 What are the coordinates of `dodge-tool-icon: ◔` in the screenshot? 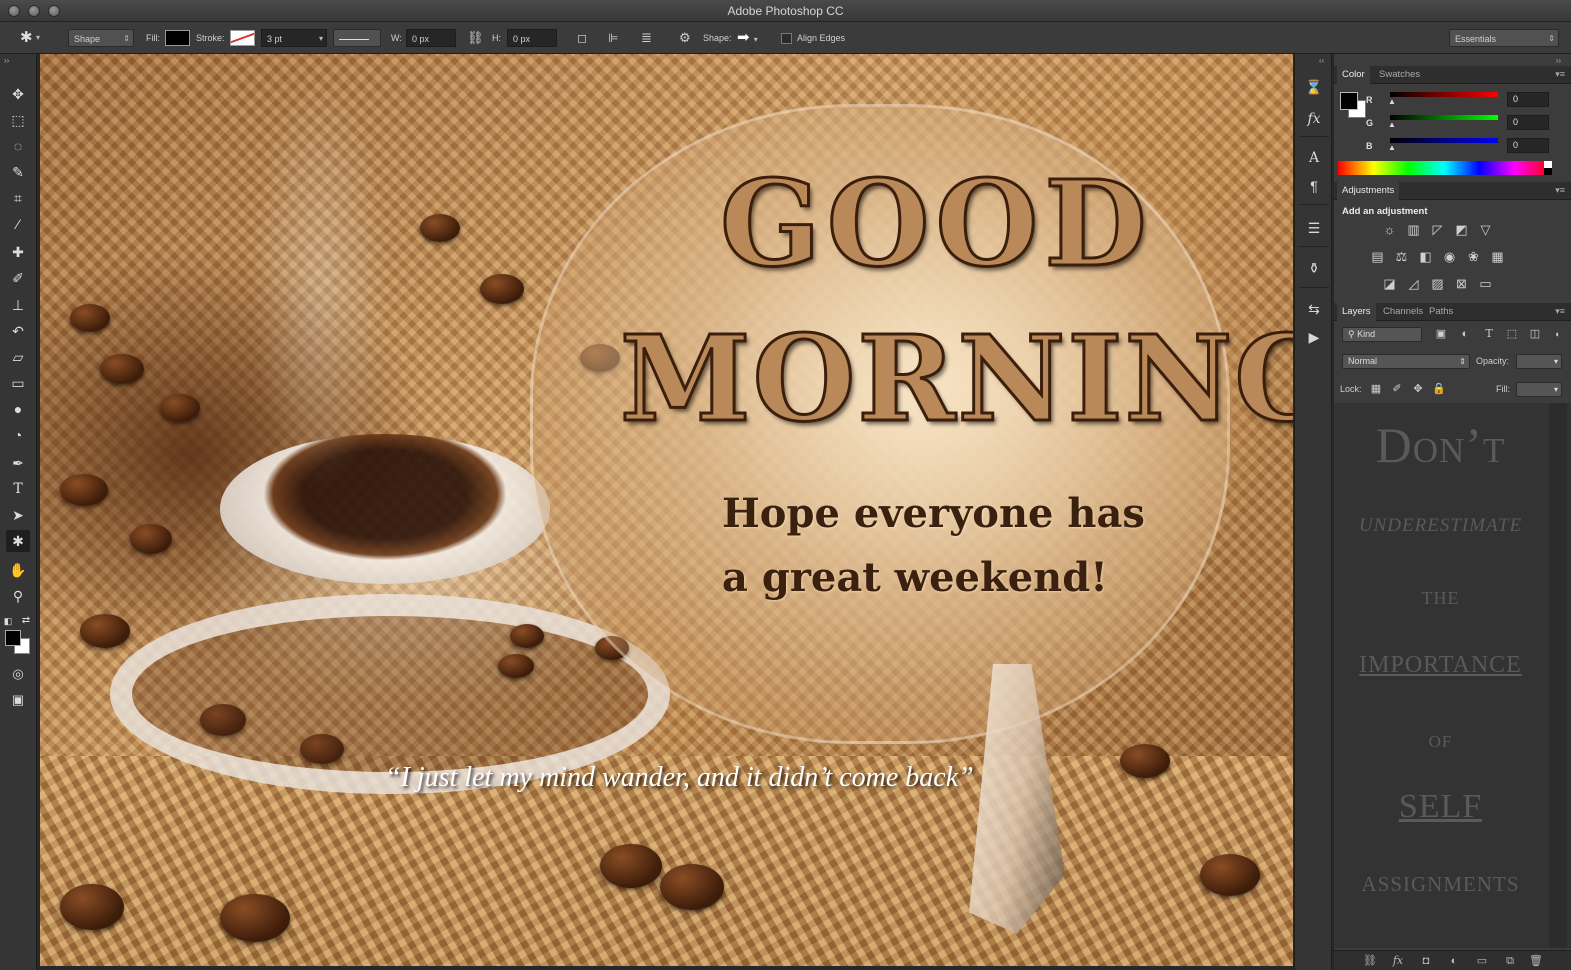 It's located at (18, 435).